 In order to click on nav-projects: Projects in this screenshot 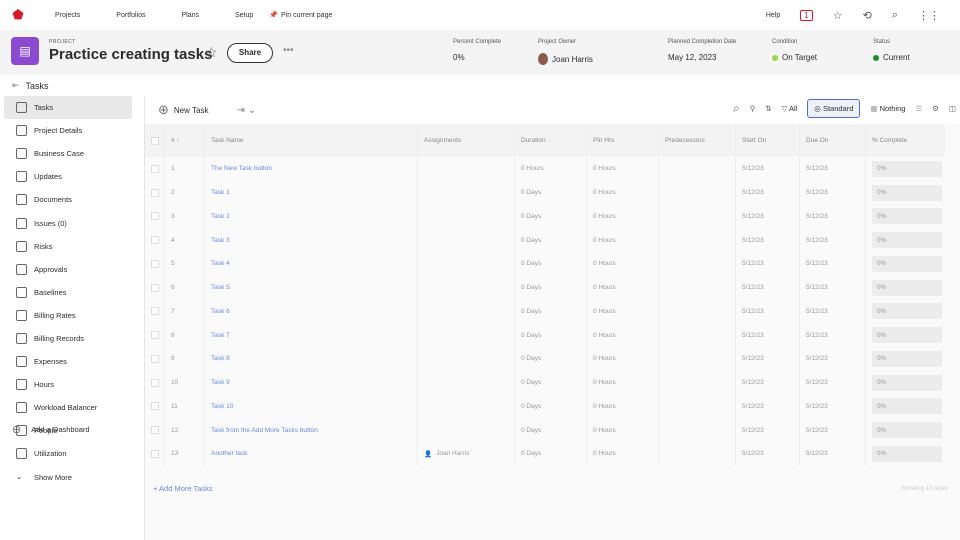, I will do `click(67, 15)`.